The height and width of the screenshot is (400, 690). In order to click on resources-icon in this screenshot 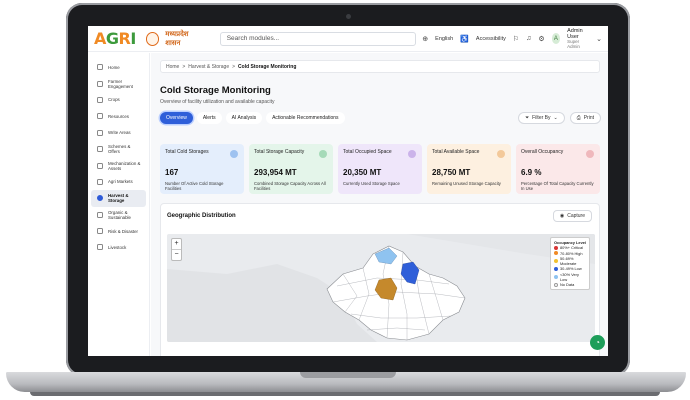, I will do `click(100, 116)`.